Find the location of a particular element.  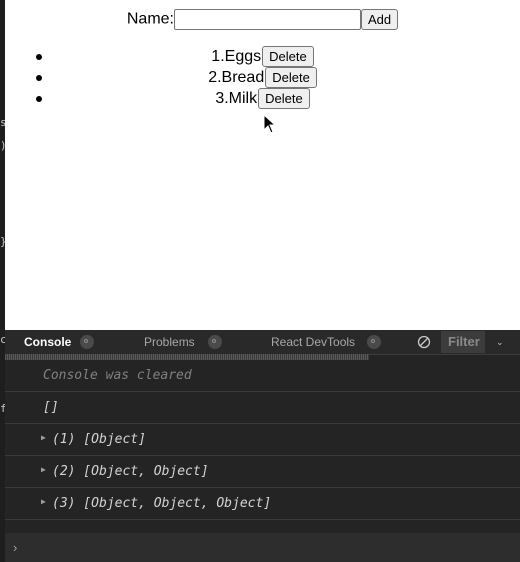

item-list: 1.Eggs Delete 2.Bread Delete 3.Milk Delete is located at coordinates (262, 77).